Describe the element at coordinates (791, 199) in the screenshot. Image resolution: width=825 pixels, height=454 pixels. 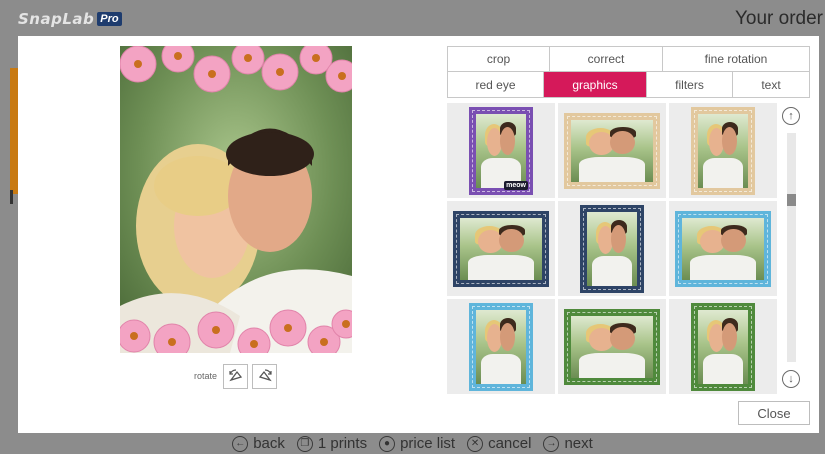
I see `scrollbar-thumb` at that location.